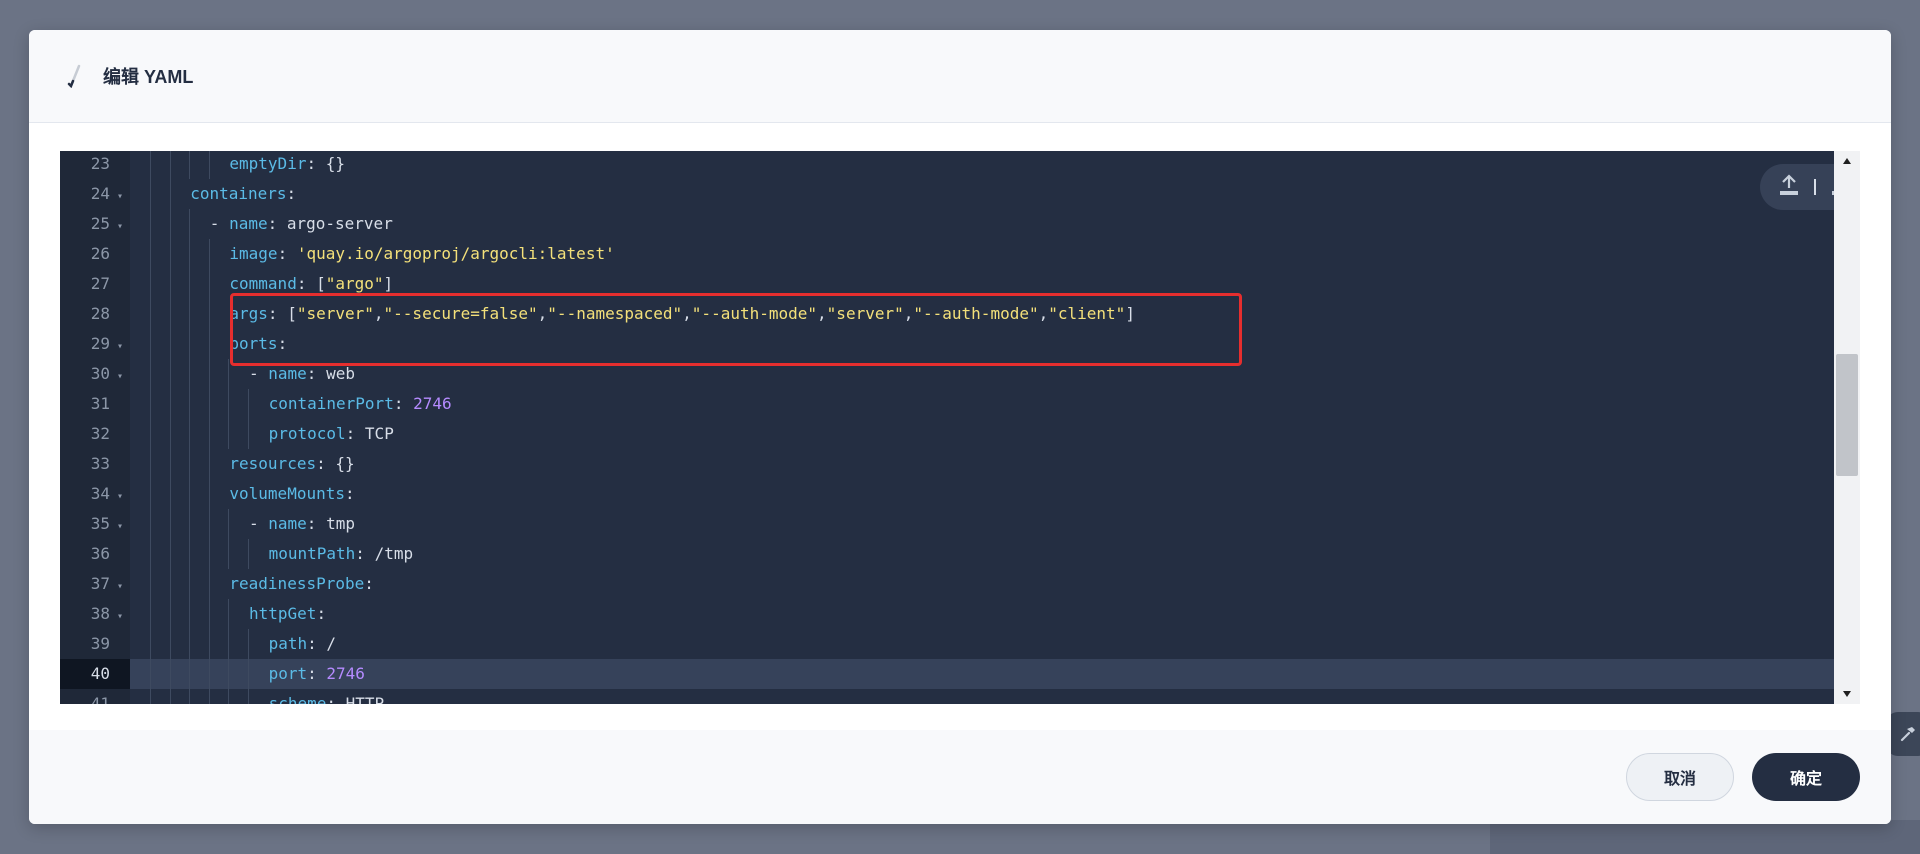  What do you see at coordinates (947, 554) in the screenshot?
I see `code-line: 36 mountPath: /tmp` at bounding box center [947, 554].